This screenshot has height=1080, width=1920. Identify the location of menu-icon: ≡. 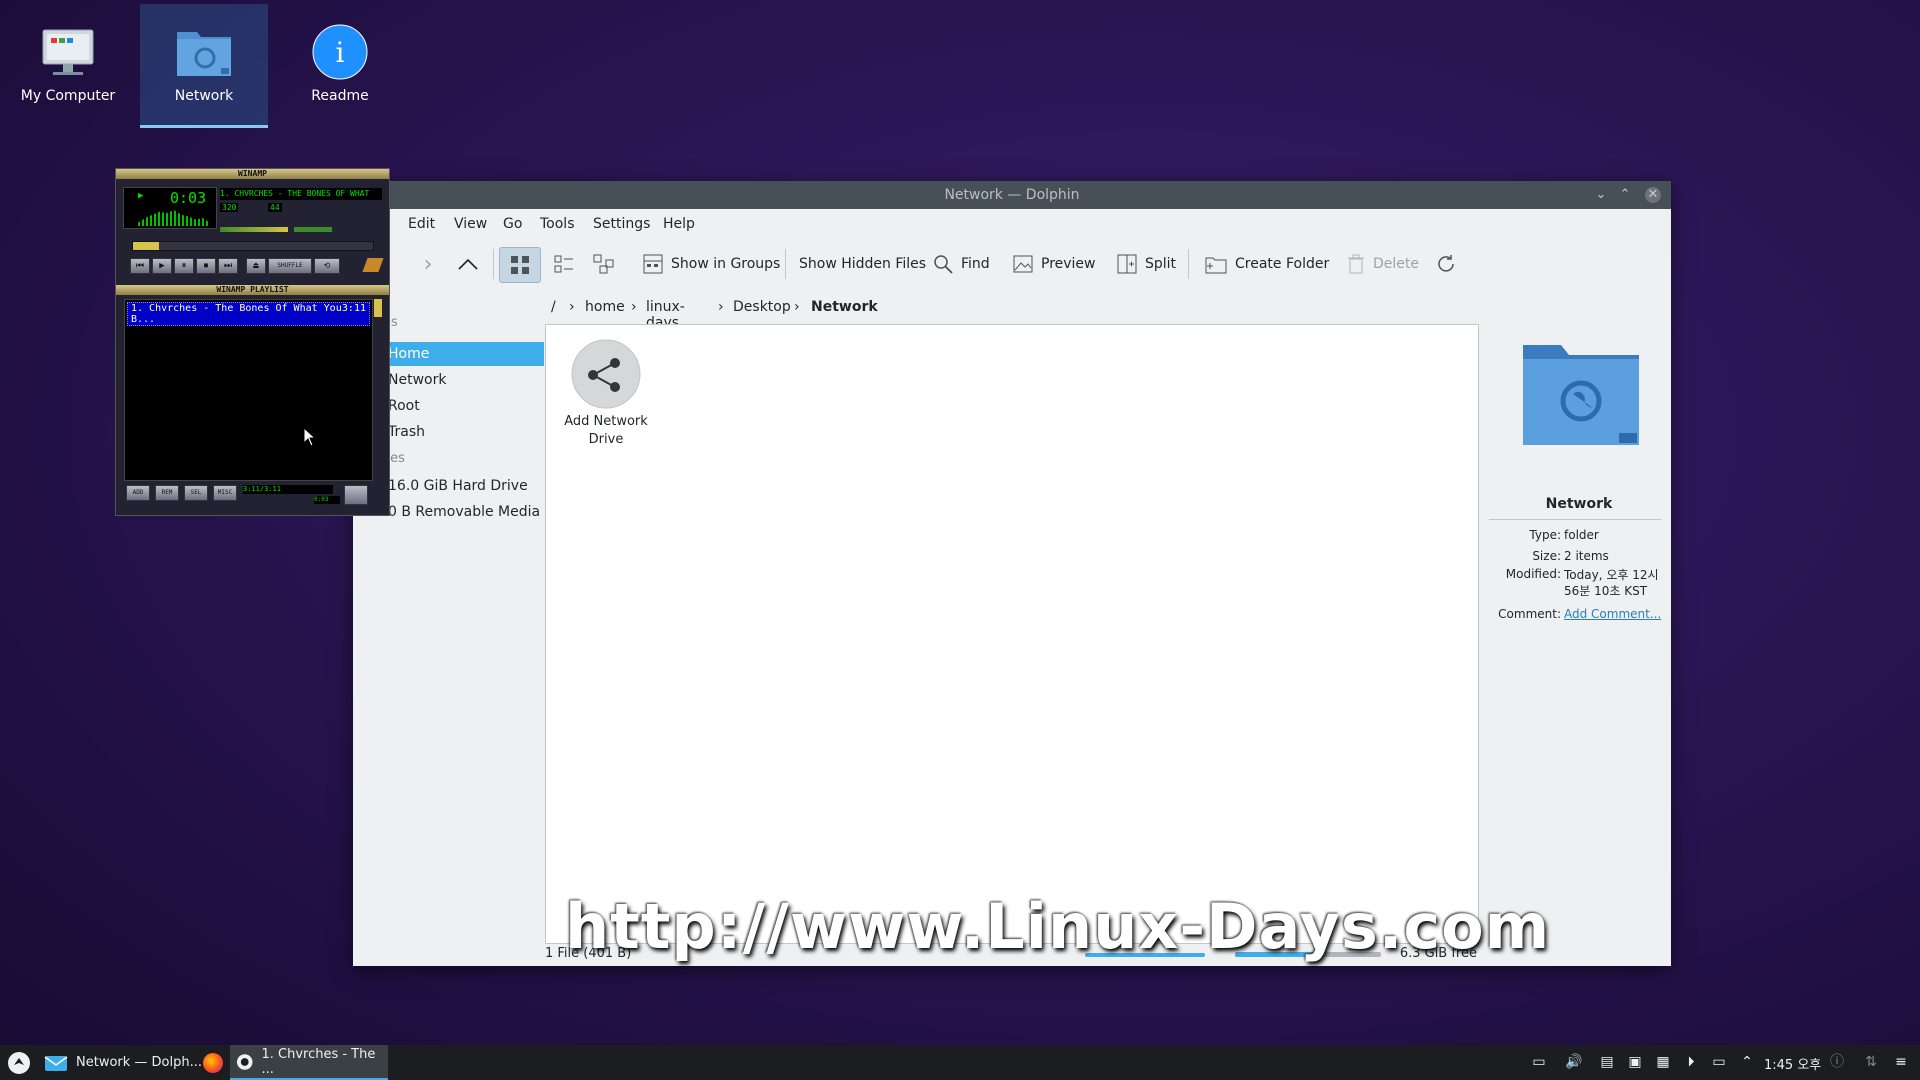
(1901, 1062).